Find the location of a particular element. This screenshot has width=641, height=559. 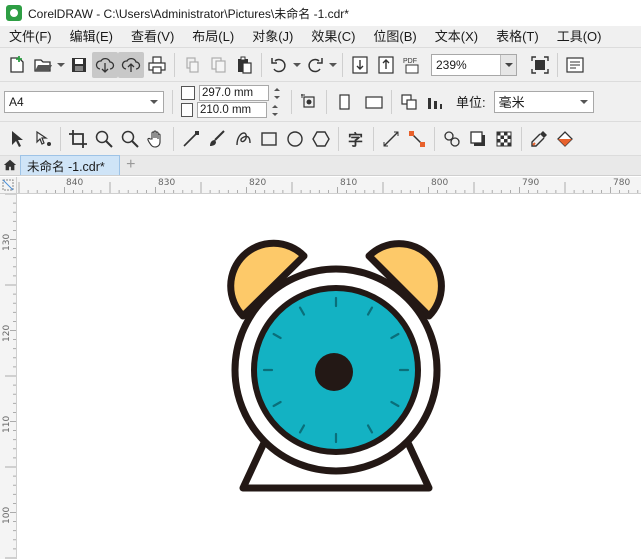

toolbox: 字 is located at coordinates (320, 139).